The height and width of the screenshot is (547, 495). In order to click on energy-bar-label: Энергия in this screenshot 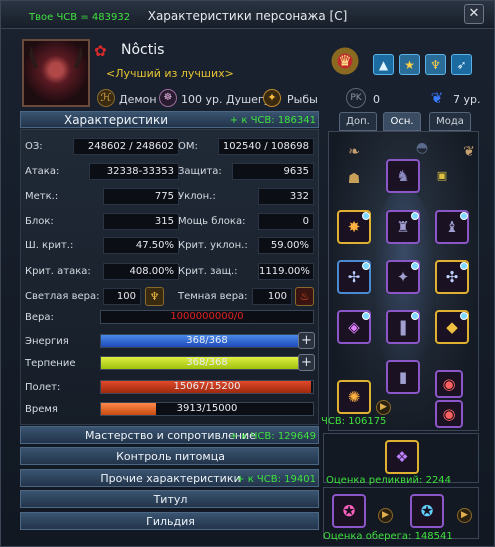, I will do `click(47, 341)`.